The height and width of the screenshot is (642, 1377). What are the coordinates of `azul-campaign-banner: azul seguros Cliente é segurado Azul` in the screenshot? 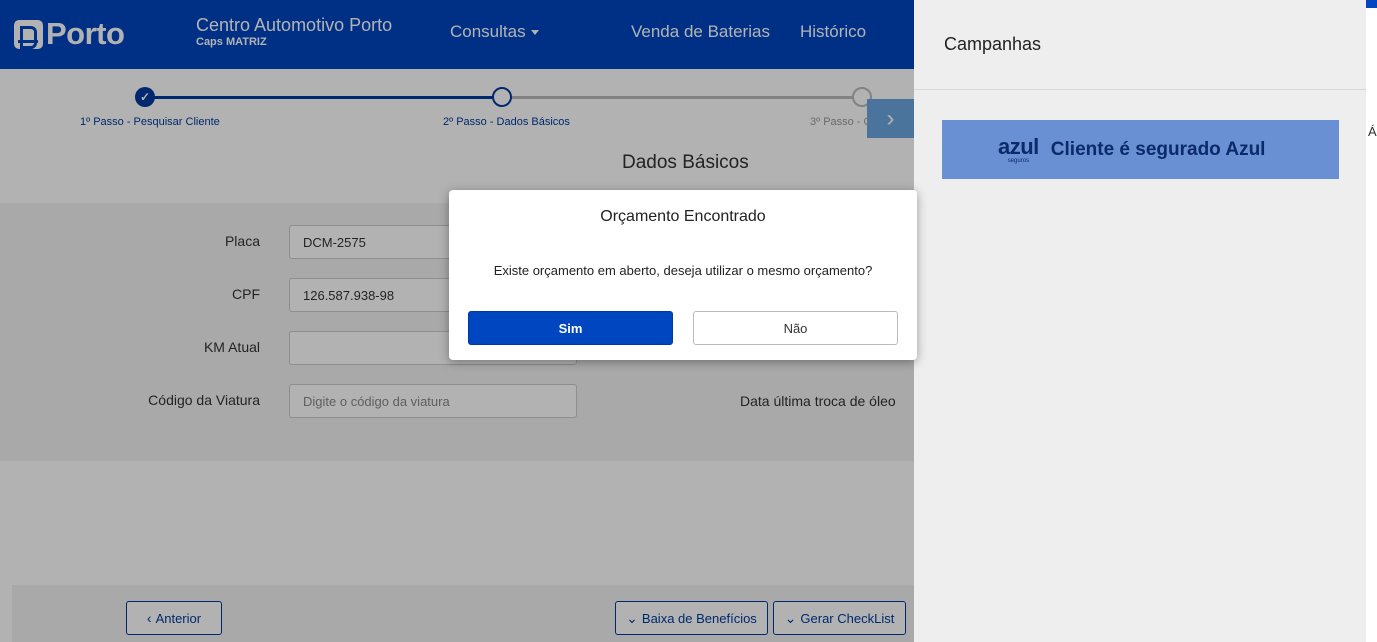 It's located at (1140, 149).